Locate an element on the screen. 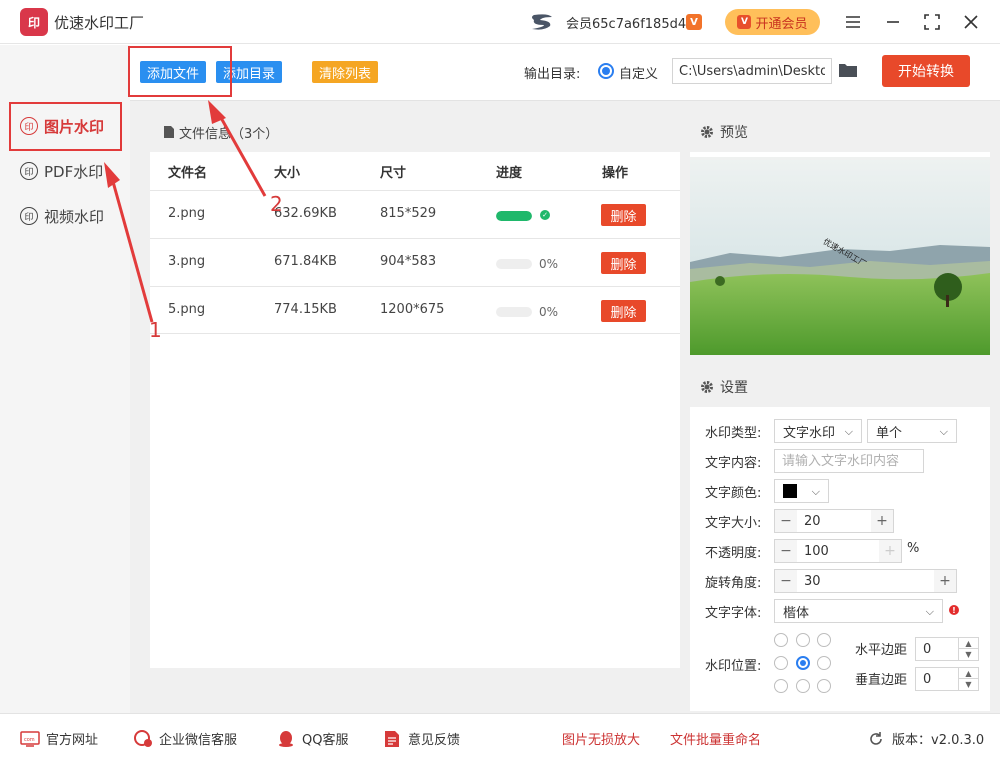 This screenshot has height=760, width=1000. custom-dir-label: 自定义 is located at coordinates (639, 74).